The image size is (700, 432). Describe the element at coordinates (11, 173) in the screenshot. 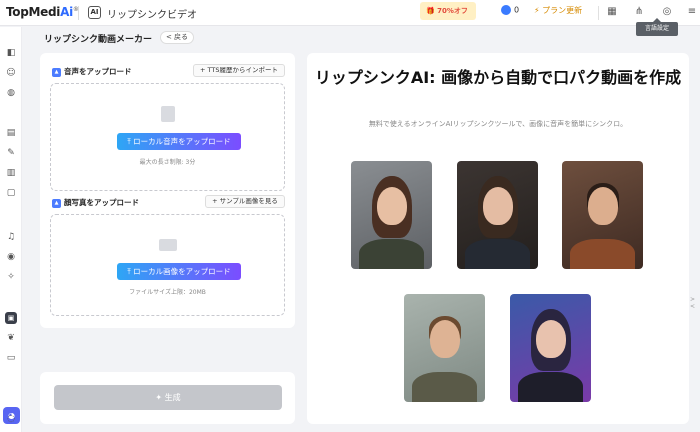

I see `sidebar-item-clipboard-icon: ▥` at that location.